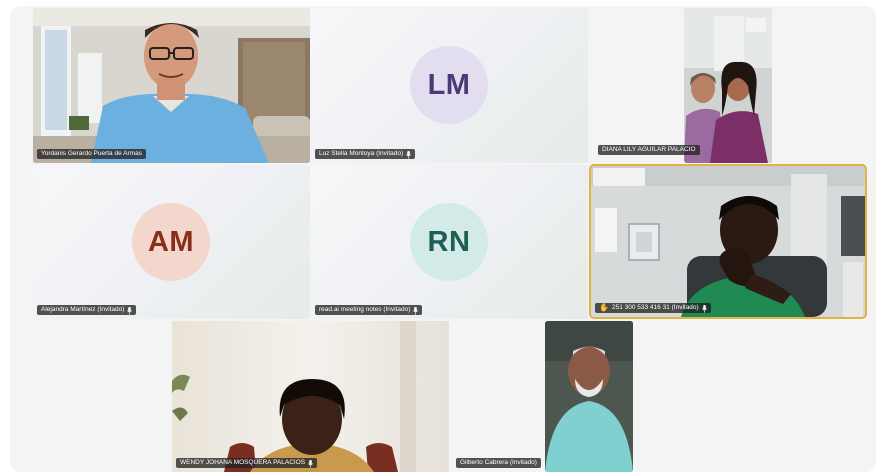  I want to click on video-tile-wendy: WENDY JOHANA MOSQUERA PALACIOS, so click(310, 396).